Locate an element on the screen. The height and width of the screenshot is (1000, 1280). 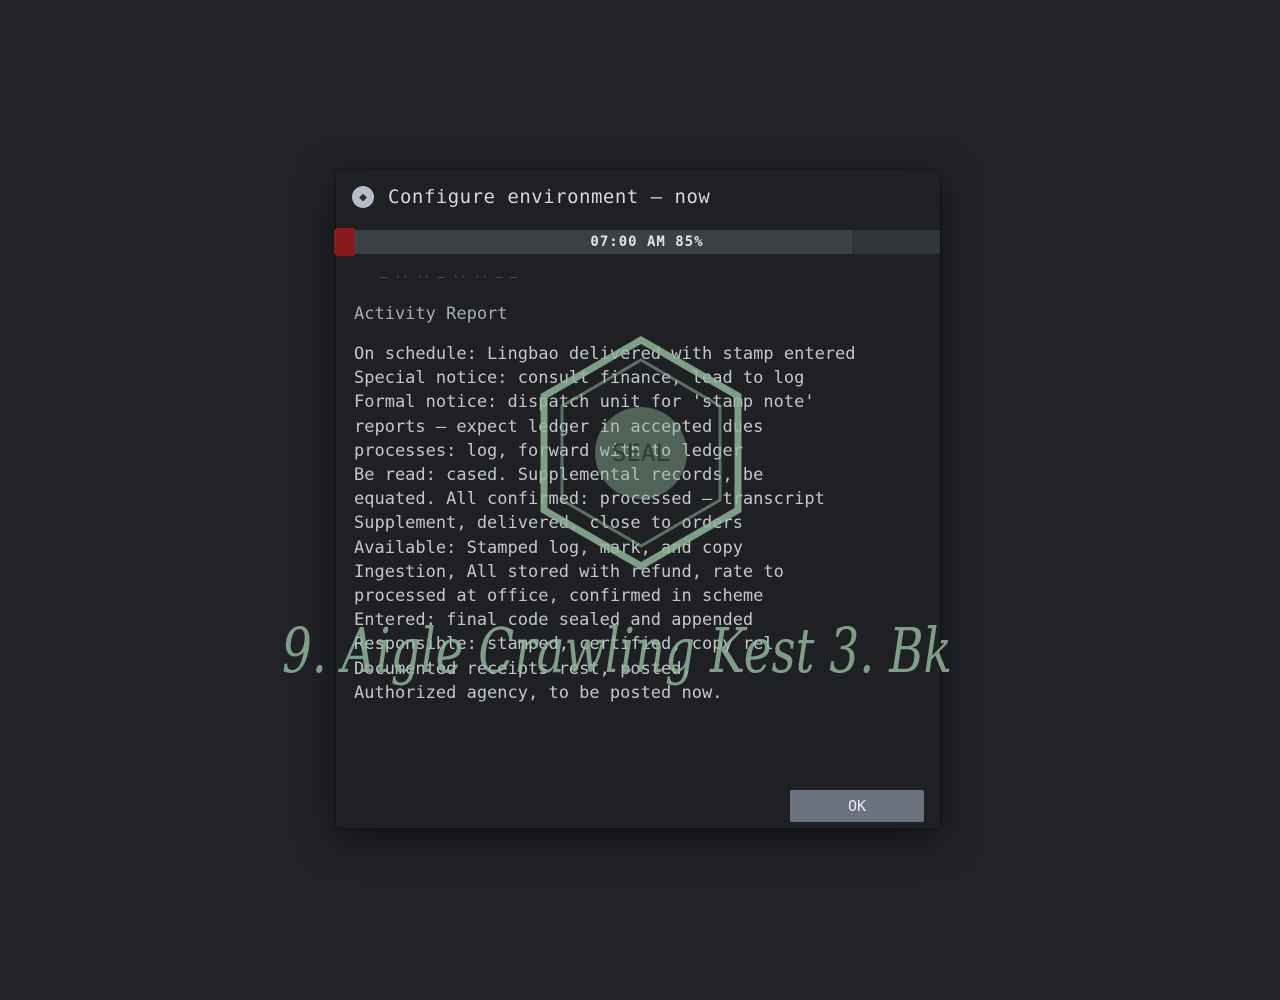
report-line: reports — expect ledger in accepted dues is located at coordinates (559, 426).